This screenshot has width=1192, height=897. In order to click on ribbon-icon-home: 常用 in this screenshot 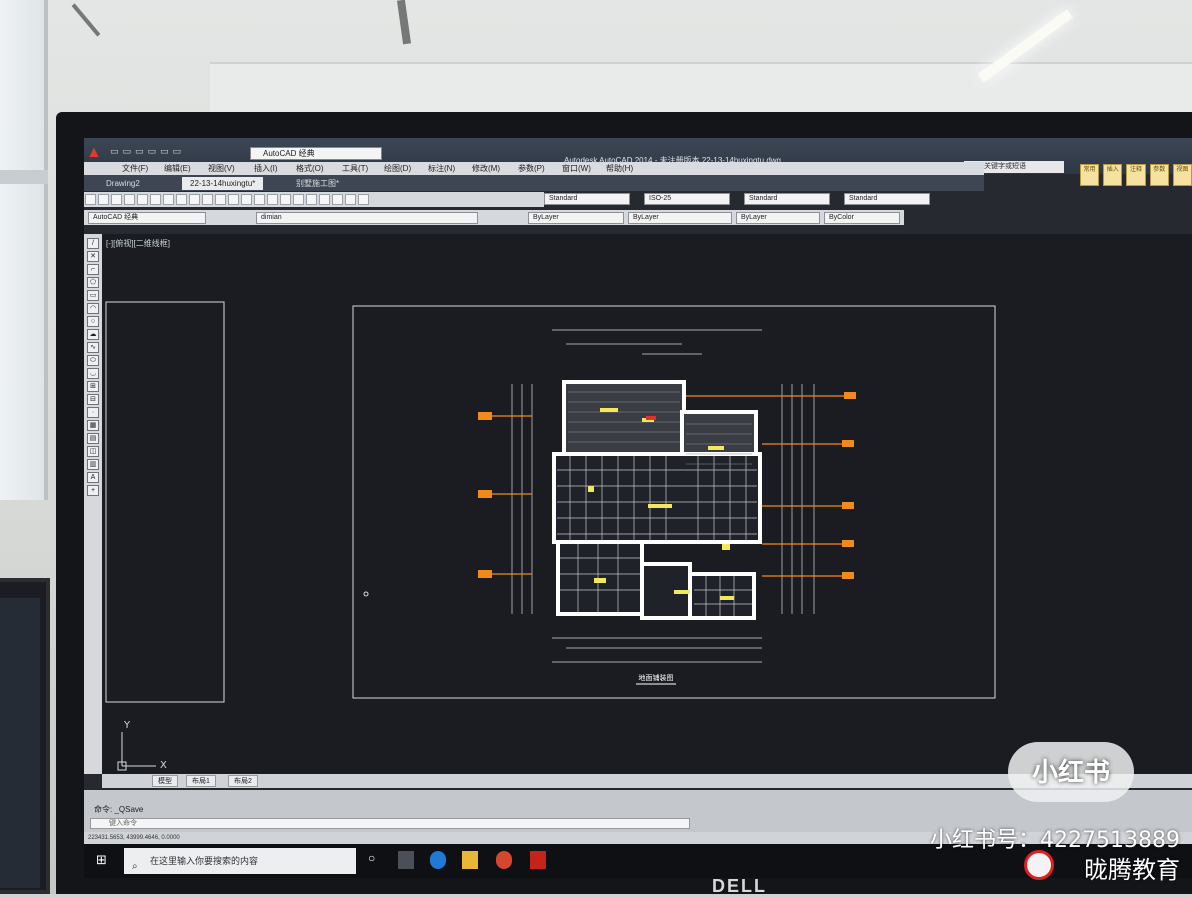, I will do `click(1090, 175)`.